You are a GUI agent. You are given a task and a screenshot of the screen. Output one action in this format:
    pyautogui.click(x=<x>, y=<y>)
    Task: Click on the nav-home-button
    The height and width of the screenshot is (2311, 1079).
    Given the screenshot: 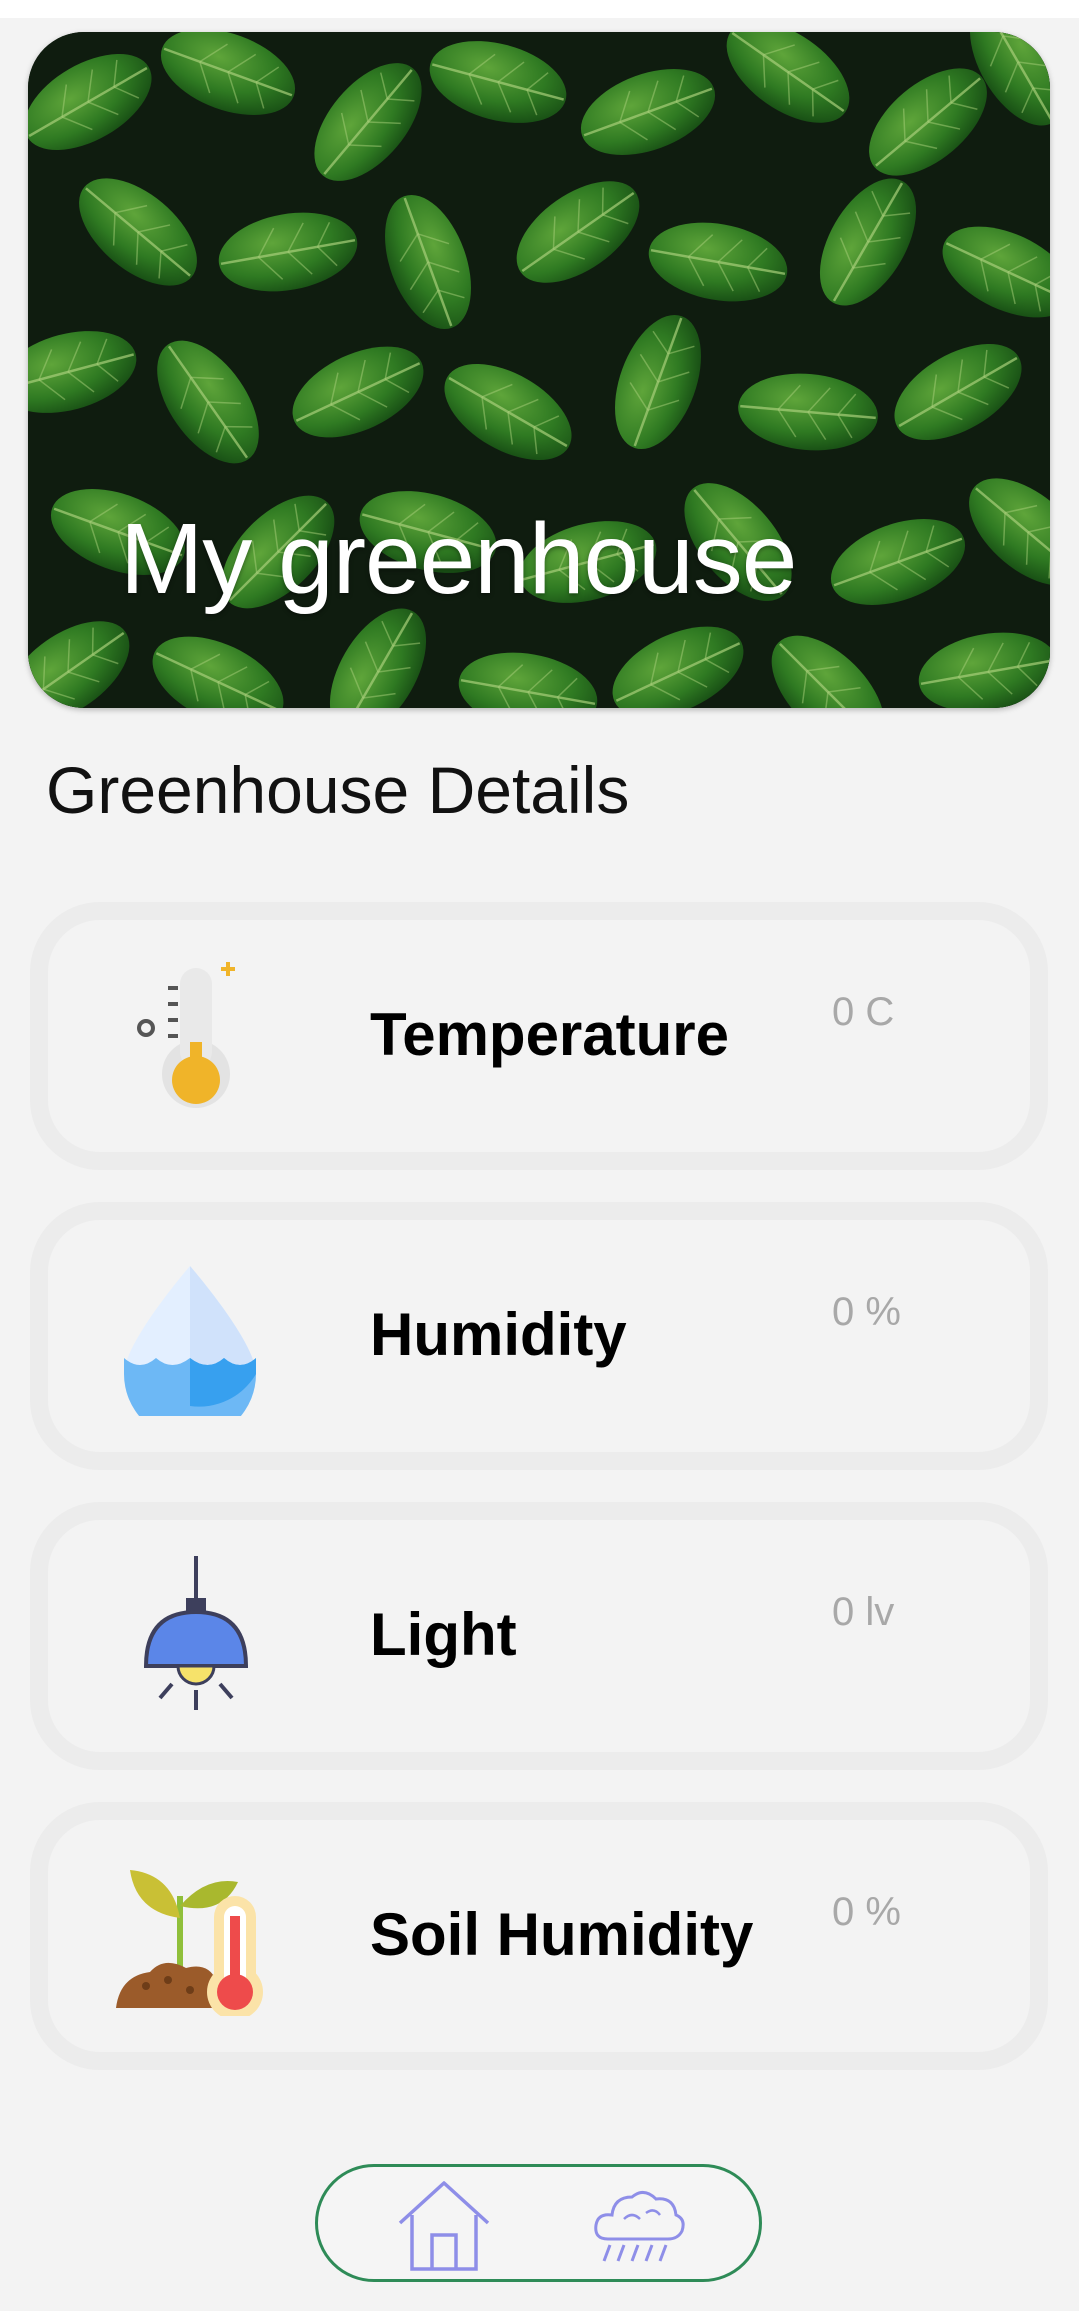 What is the action you would take?
    pyautogui.click(x=444, y=2225)
    